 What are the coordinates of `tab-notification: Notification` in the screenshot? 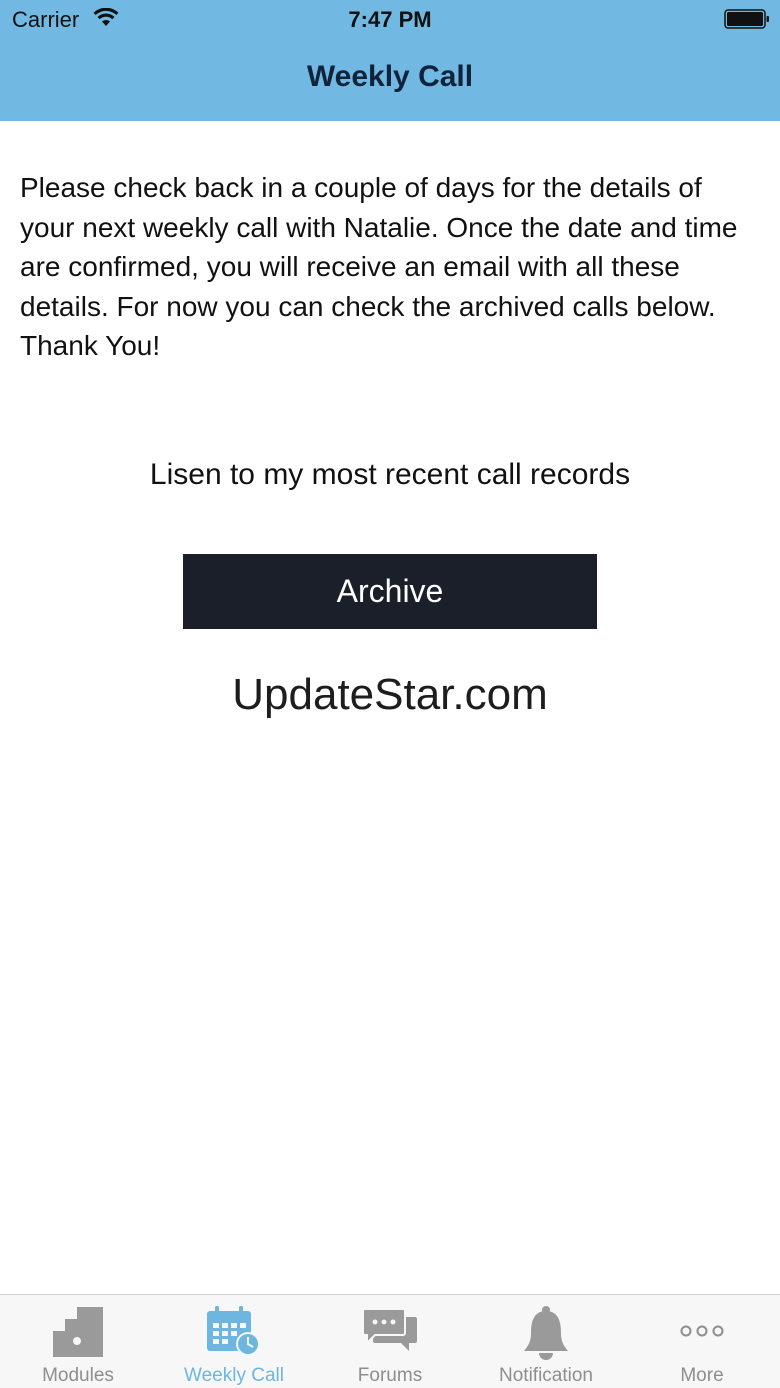 It's located at (546, 1341).